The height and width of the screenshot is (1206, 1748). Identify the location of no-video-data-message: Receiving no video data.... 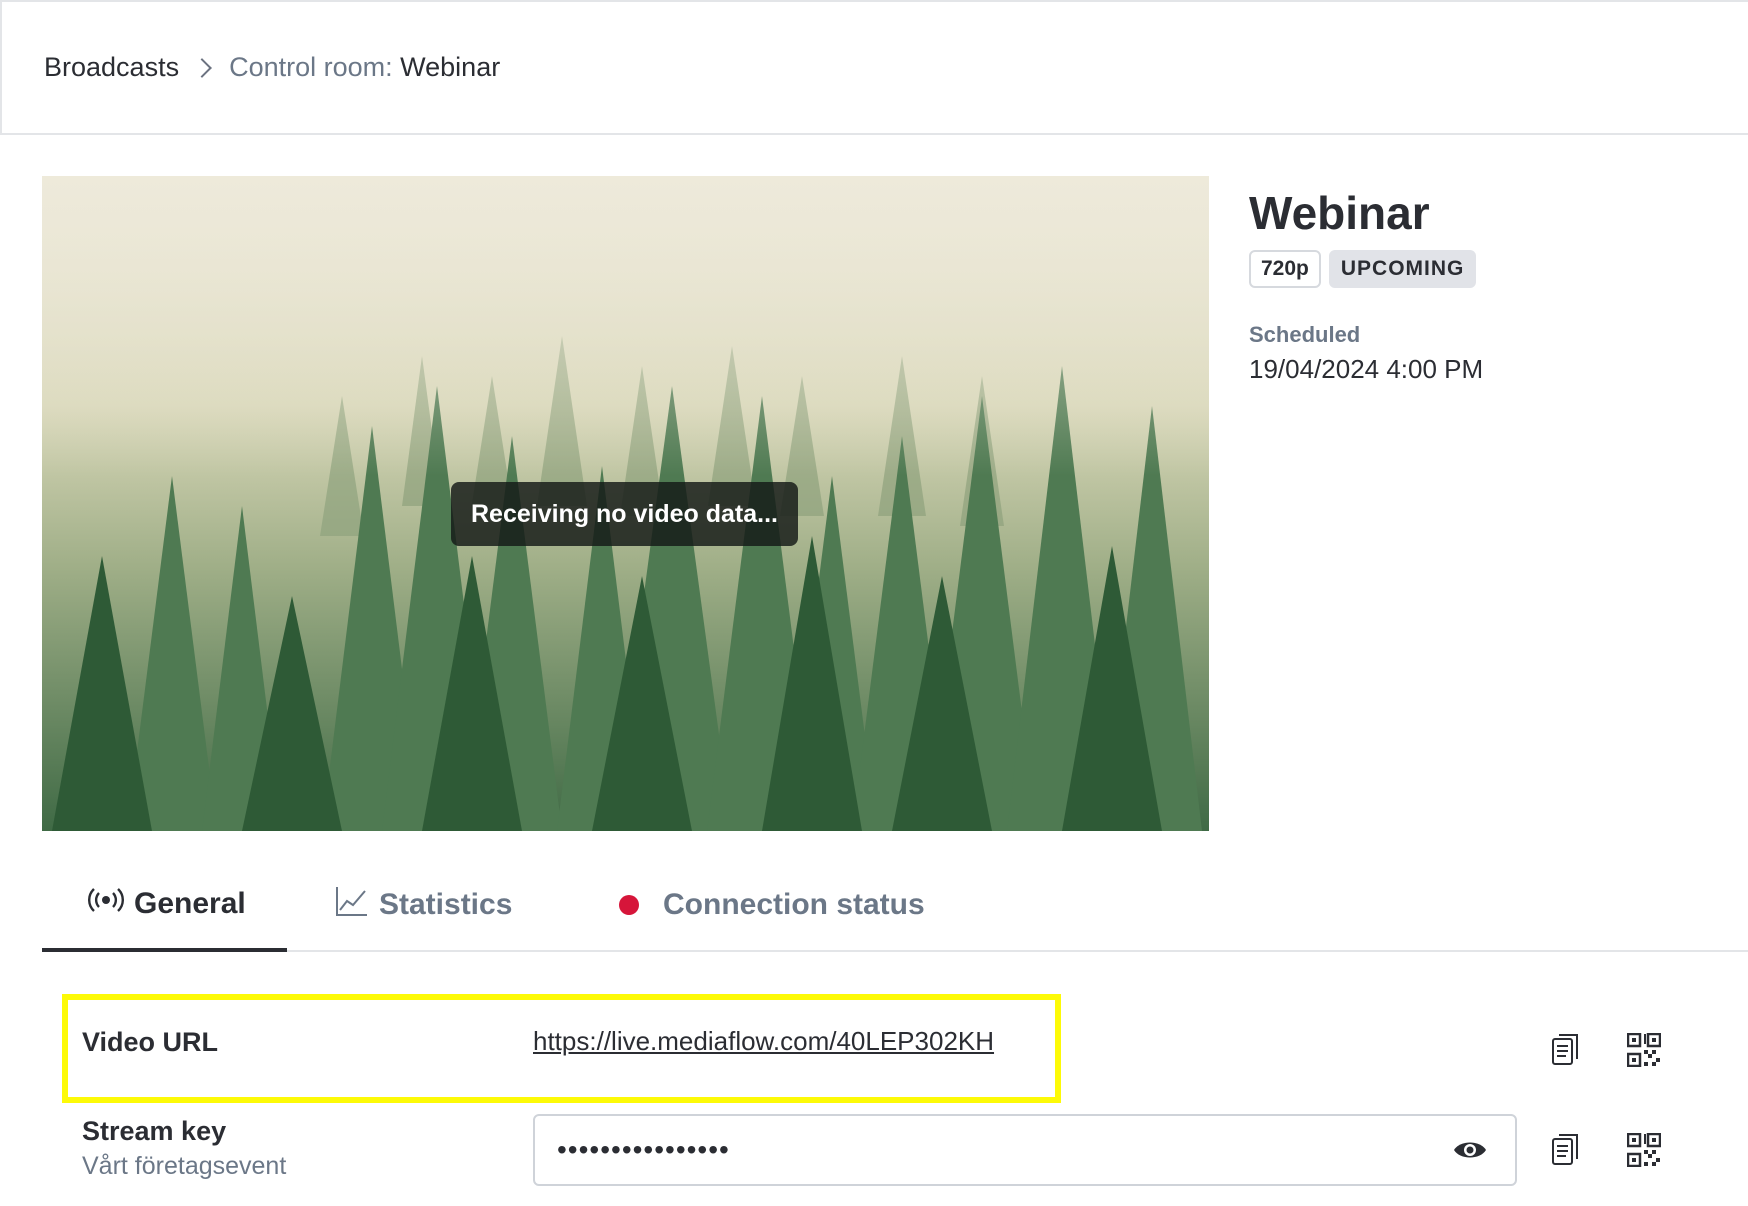
(624, 514).